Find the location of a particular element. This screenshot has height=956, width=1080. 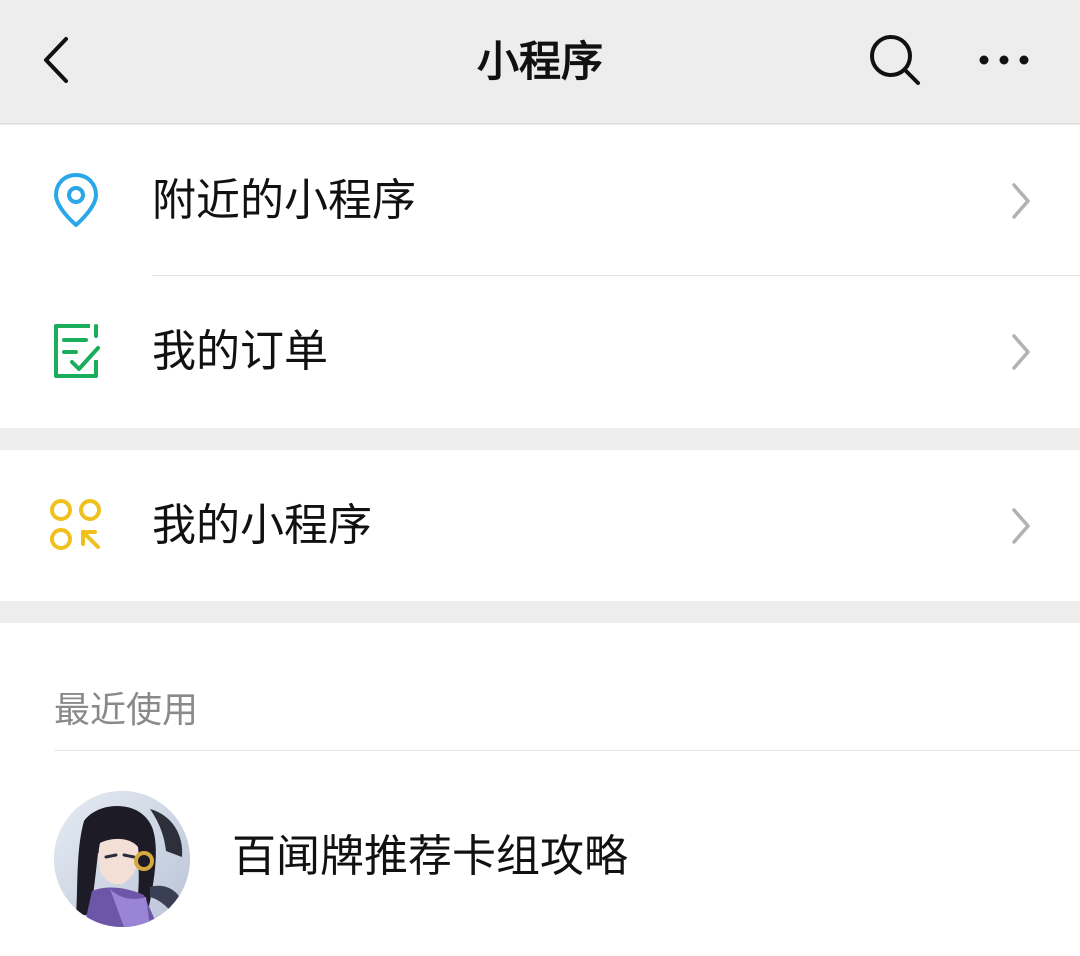

order-check-icon is located at coordinates (76, 351).